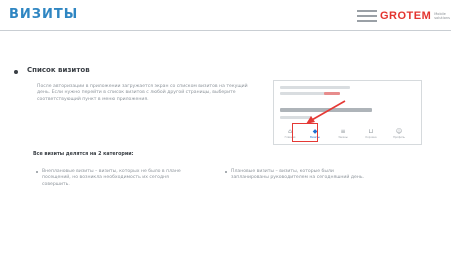  What do you see at coordinates (367, 16) in the screenshot?
I see `logo-bars-icon` at bounding box center [367, 16].